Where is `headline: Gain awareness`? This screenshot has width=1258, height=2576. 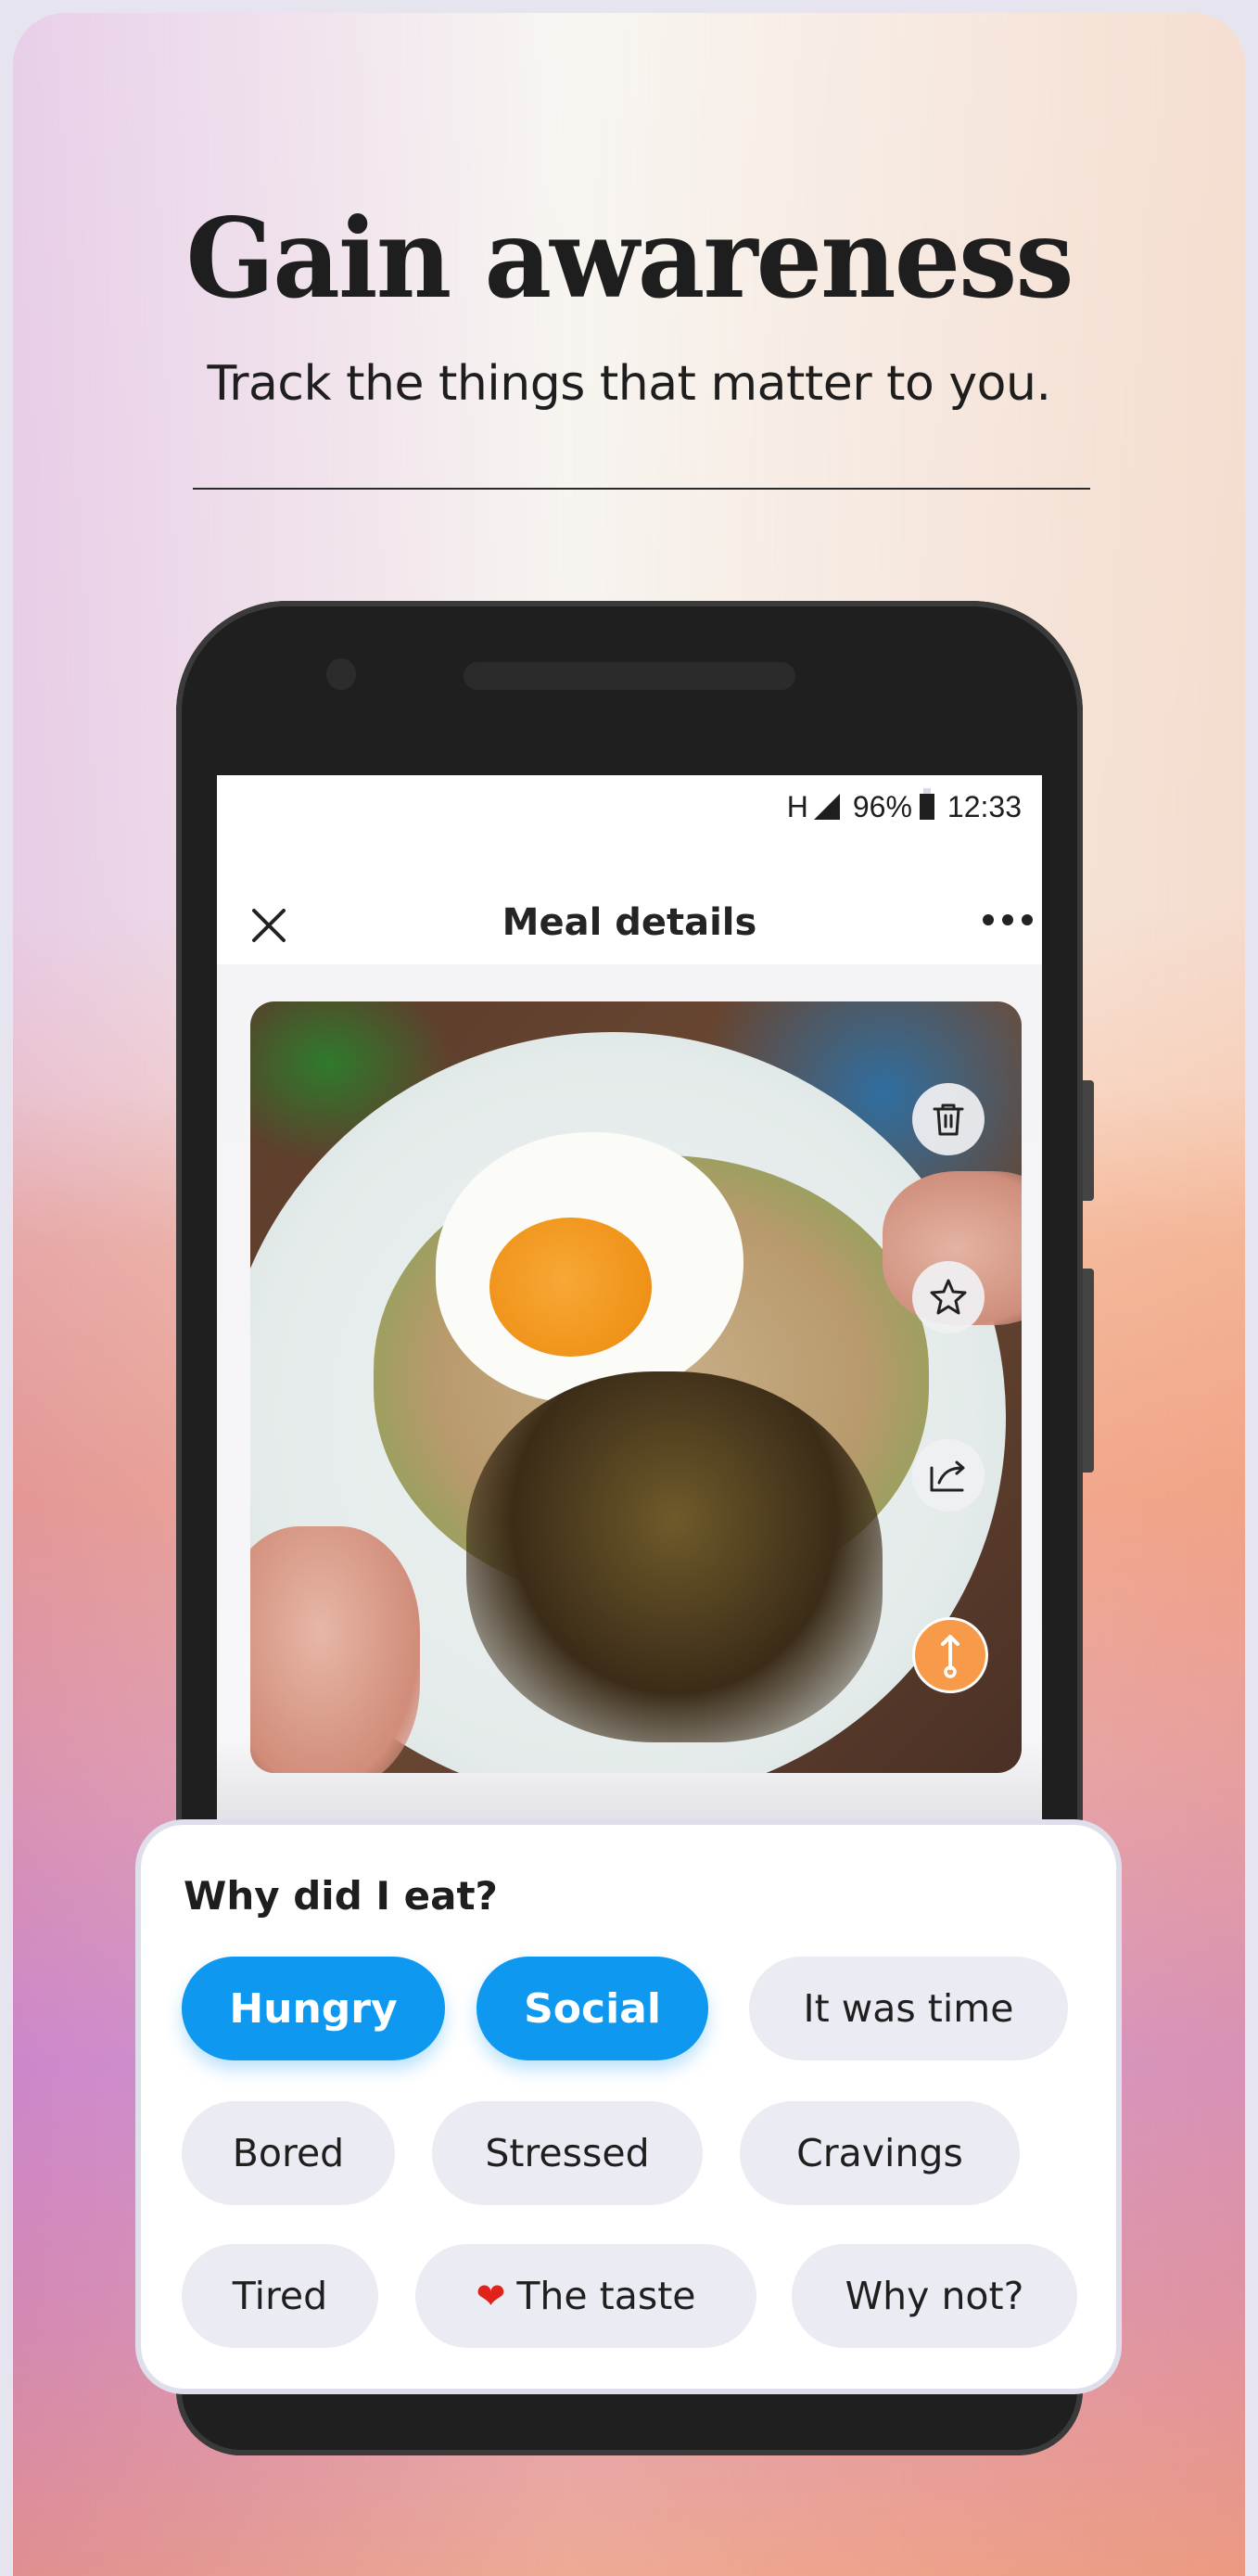 headline: Gain awareness is located at coordinates (629, 258).